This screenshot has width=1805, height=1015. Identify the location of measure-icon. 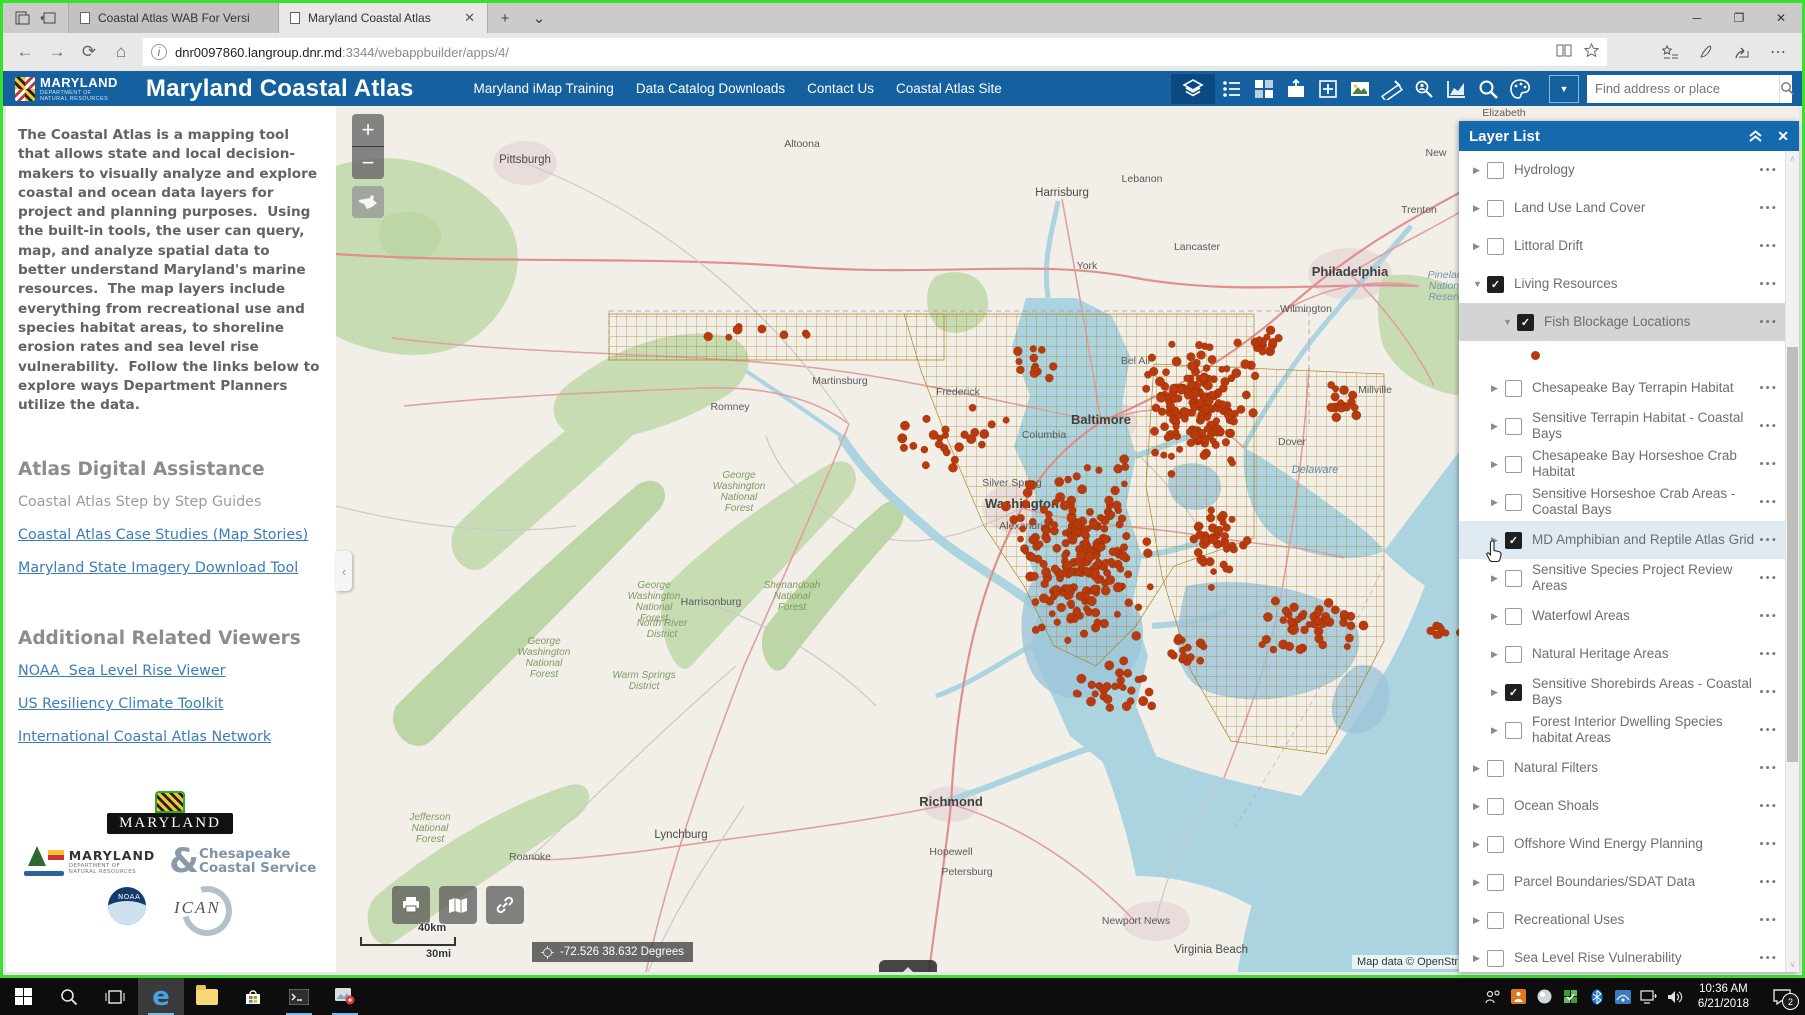
(1392, 89).